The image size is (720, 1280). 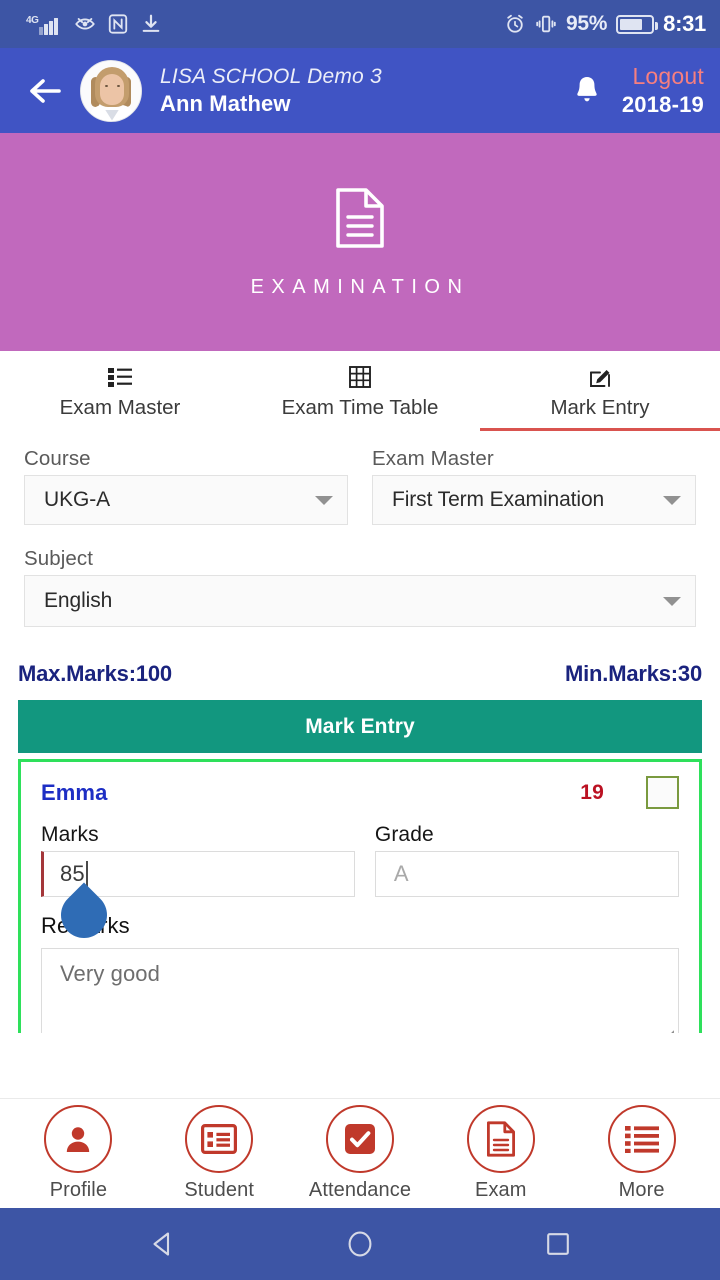 I want to click on bottom-navigation: Profile Student Attendance Exam More, so click(x=360, y=1153).